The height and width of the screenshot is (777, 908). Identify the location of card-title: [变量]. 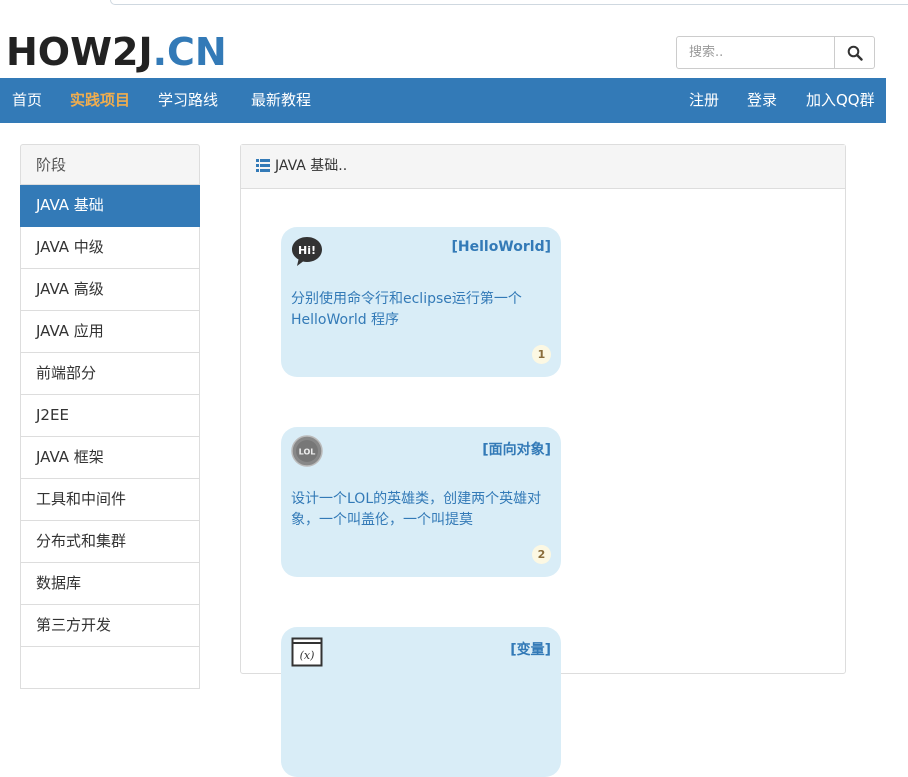
(530, 649).